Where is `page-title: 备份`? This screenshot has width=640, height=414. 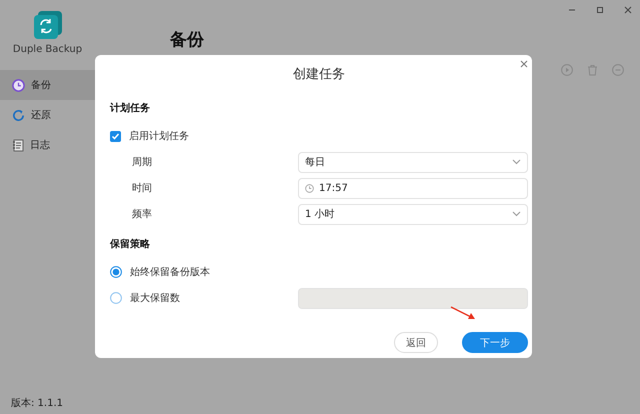
page-title: 备份 is located at coordinates (187, 40).